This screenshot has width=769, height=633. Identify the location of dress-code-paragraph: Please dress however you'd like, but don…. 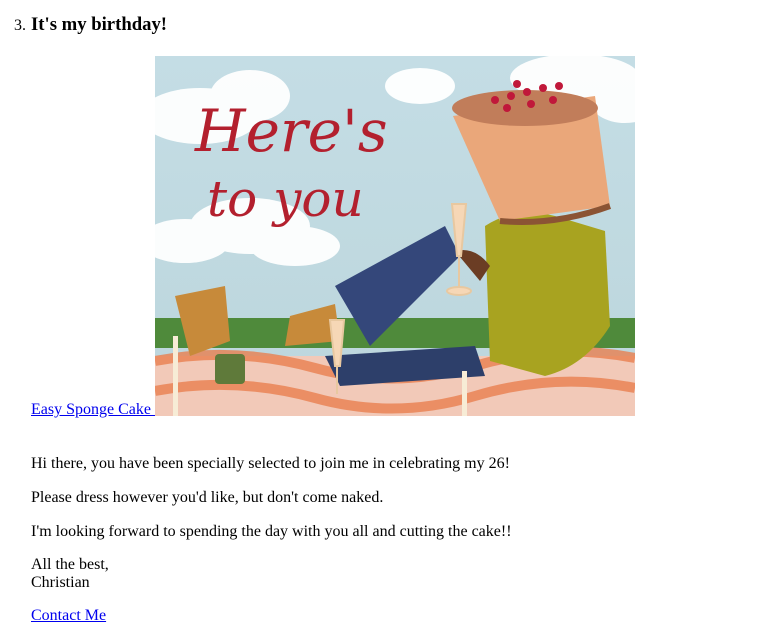
(207, 497).